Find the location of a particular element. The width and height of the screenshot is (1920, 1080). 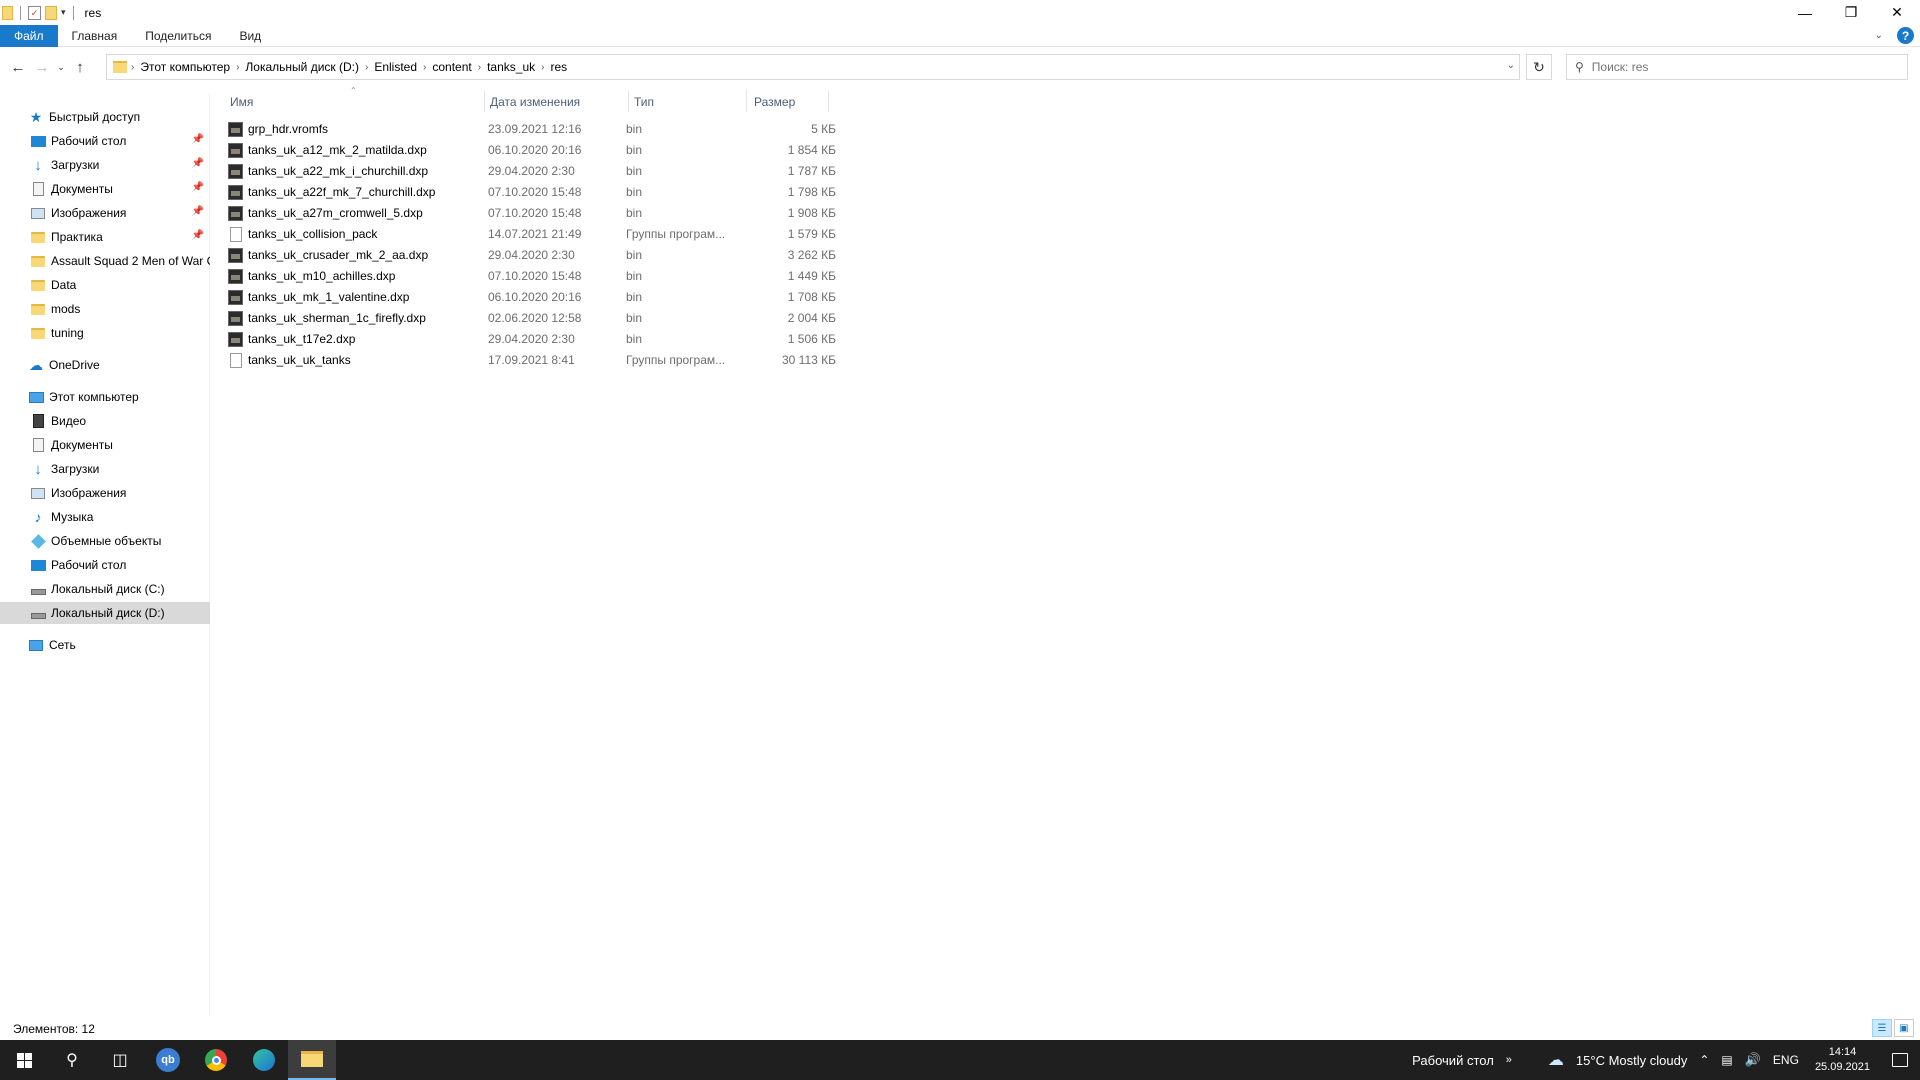

up-button: ↑ is located at coordinates (80, 67).